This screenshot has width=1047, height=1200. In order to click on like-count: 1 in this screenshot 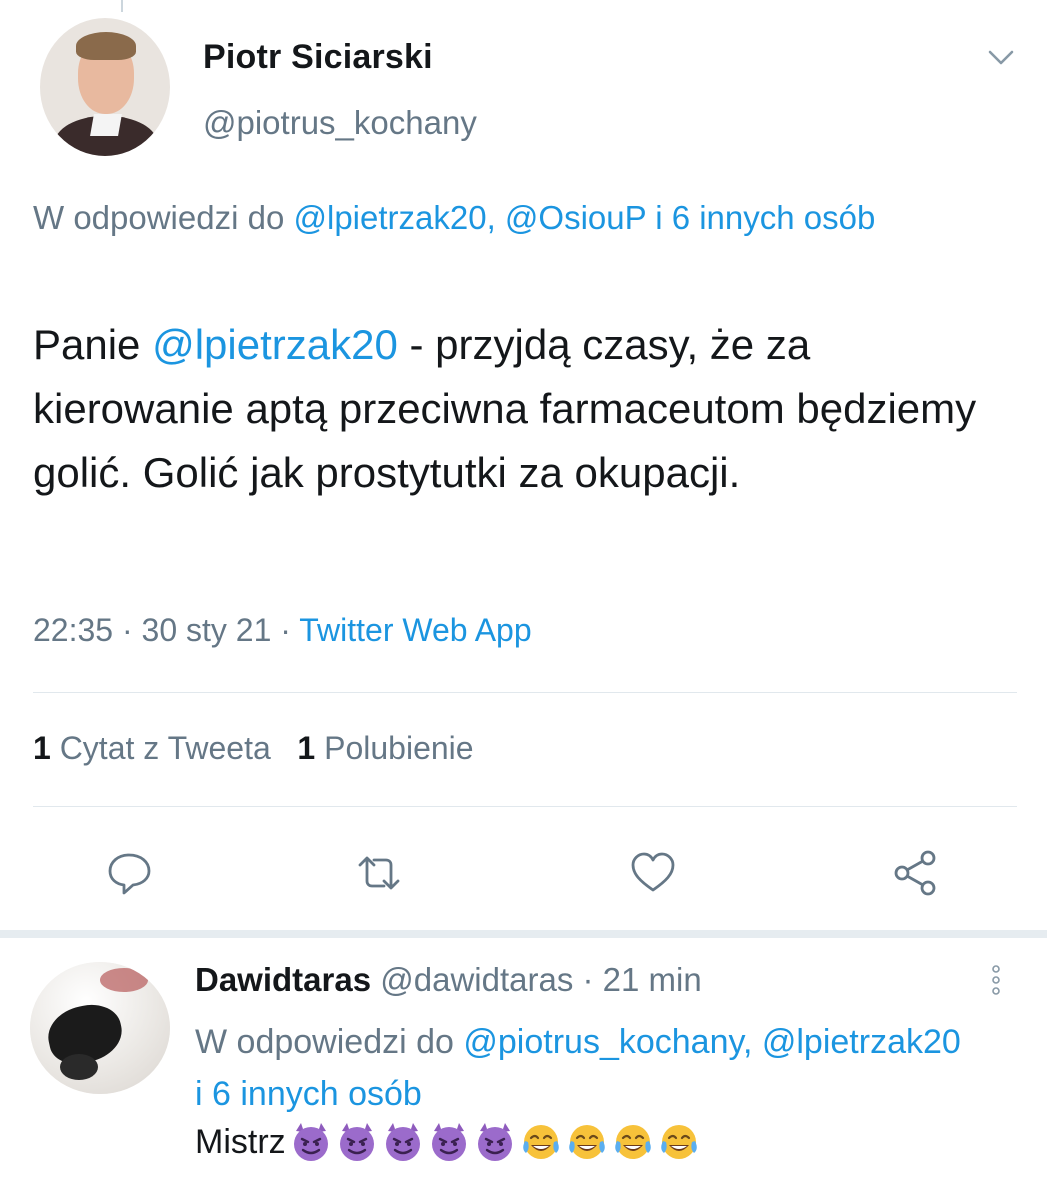, I will do `click(306, 748)`.